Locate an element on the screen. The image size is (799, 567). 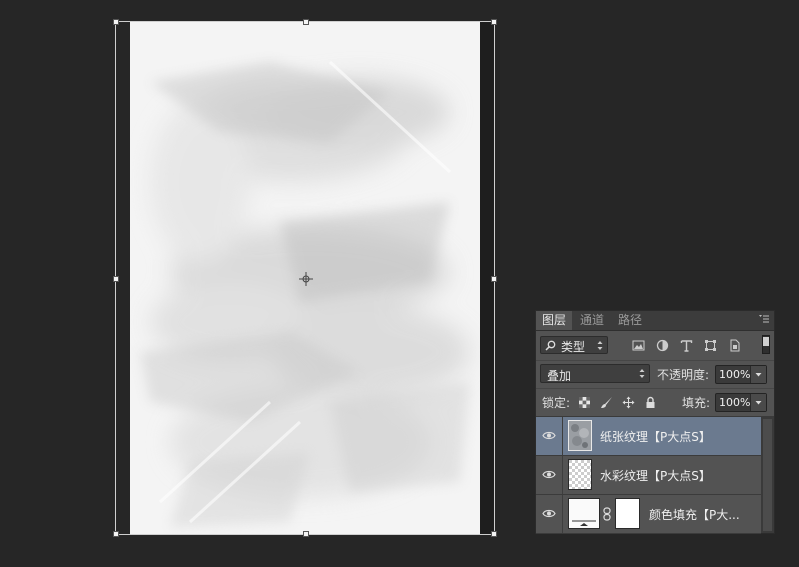
filter-toggle-switch is located at coordinates (766, 344).